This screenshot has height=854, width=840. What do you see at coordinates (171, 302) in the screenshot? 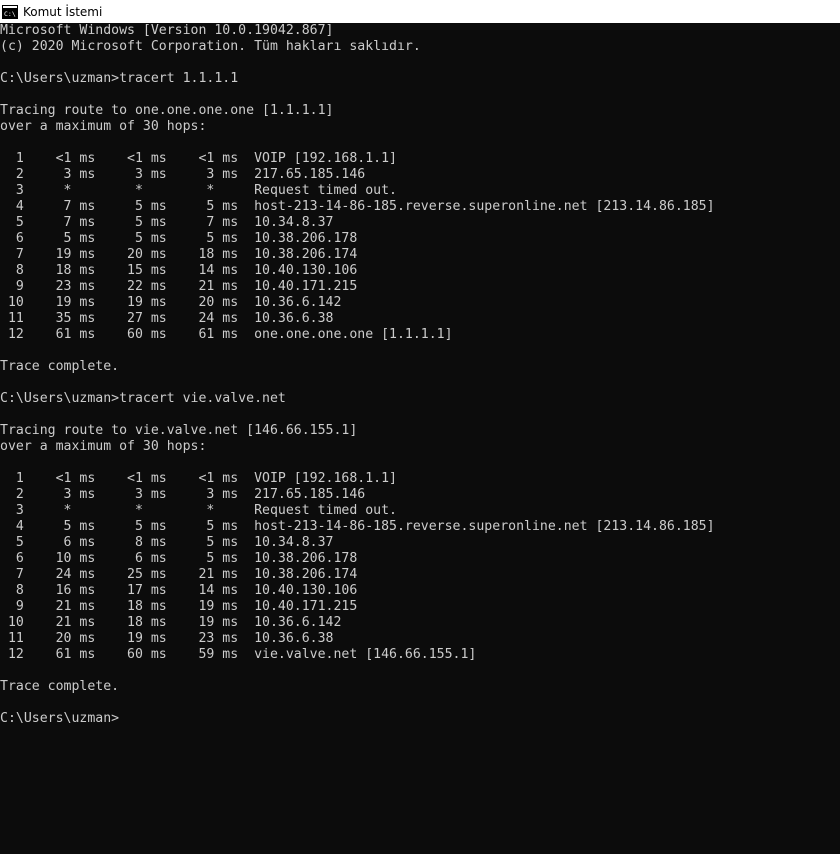
I see `console-line: 10 19 ms 19 ms 20 ms 10.36.6.142` at bounding box center [171, 302].